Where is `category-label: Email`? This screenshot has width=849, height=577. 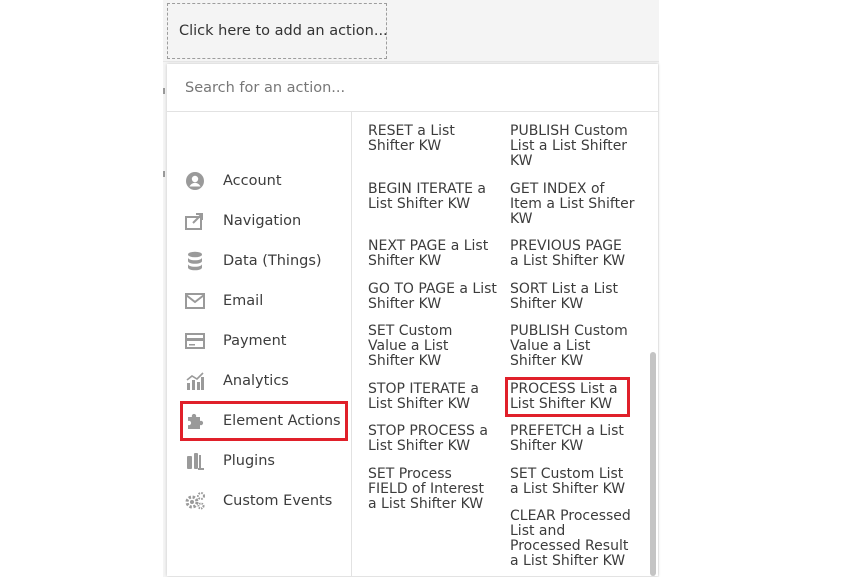 category-label: Email is located at coordinates (243, 301).